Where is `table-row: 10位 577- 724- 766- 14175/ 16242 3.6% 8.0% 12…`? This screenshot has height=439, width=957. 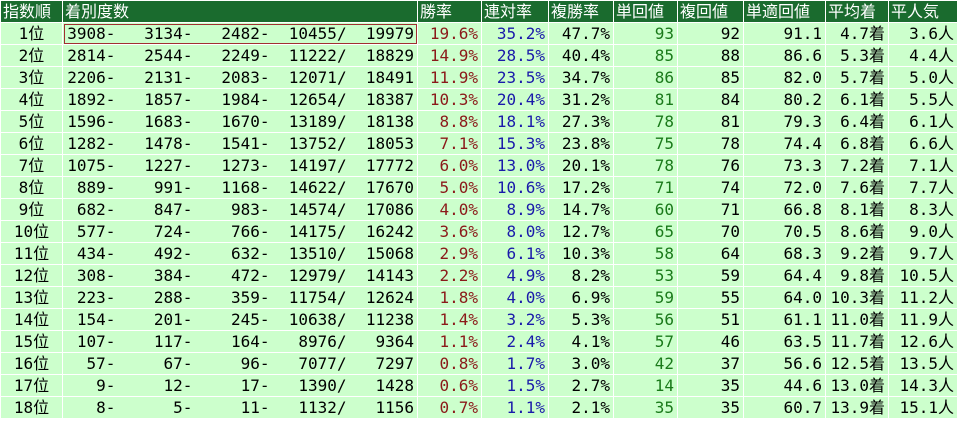
table-row: 10位 577- 724- 766- 14175/ 16242 3.6% 8.0% 12… is located at coordinates (478, 231).